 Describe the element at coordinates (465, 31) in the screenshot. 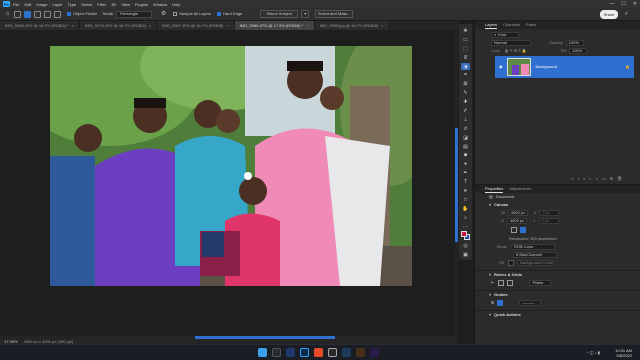

I see `move-tool-icon: ✥` at that location.